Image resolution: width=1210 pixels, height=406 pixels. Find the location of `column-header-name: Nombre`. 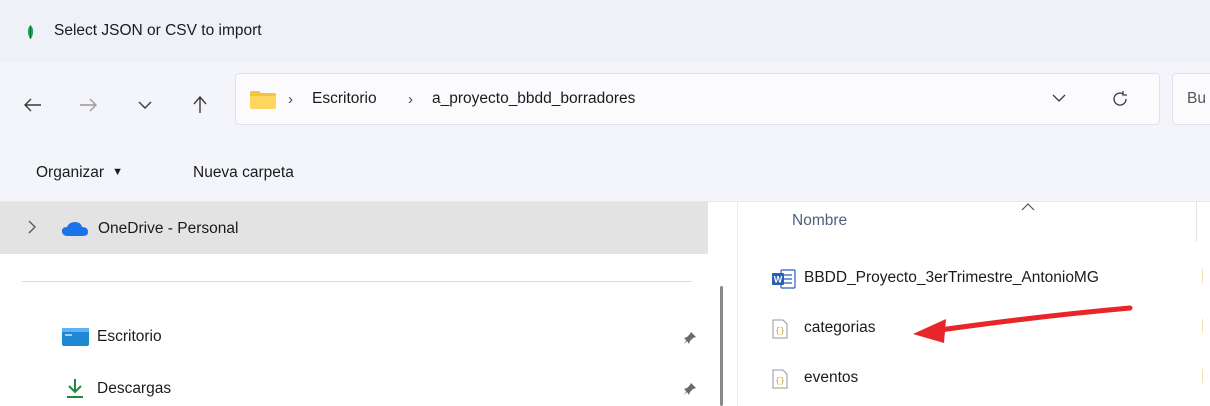

column-header-name: Nombre is located at coordinates (819, 221).